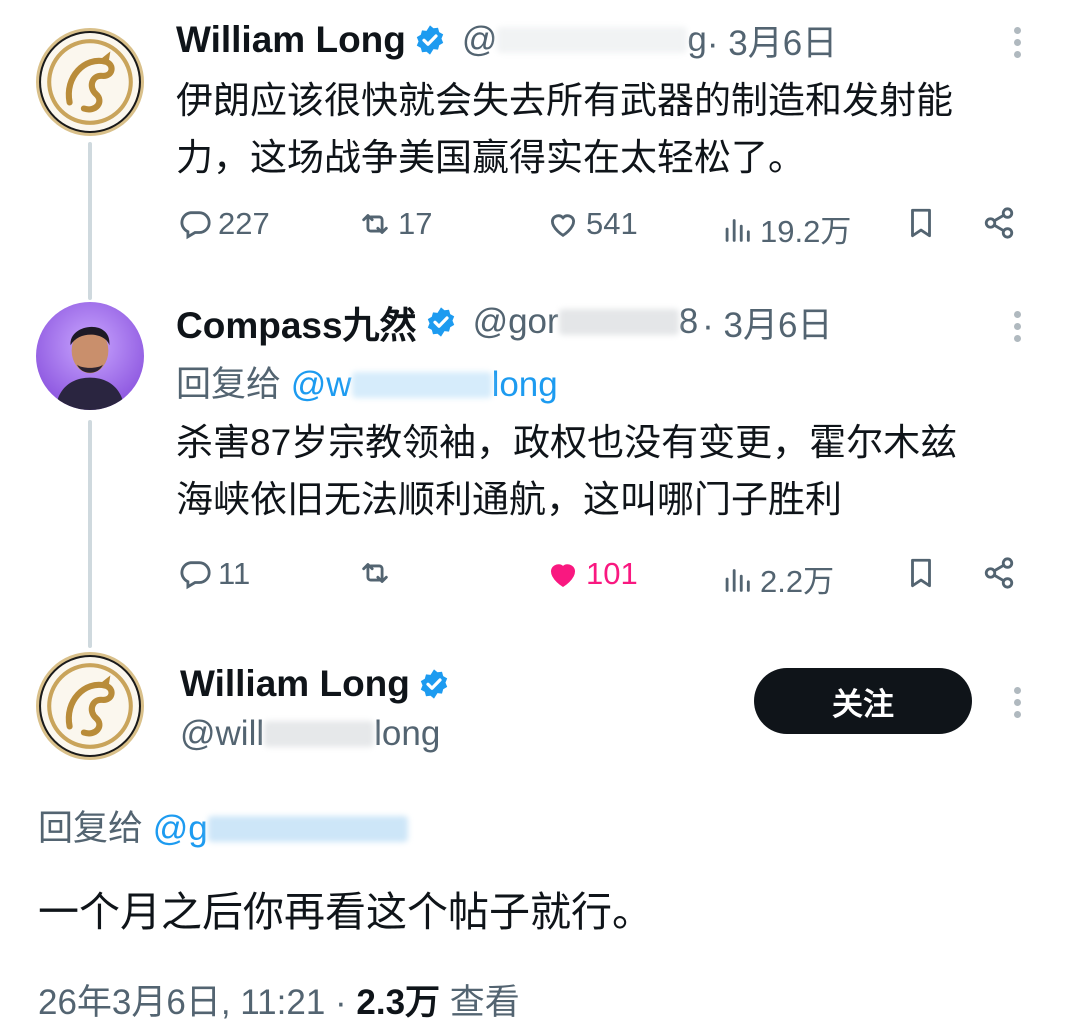 The height and width of the screenshot is (1025, 1070). Describe the element at coordinates (563, 575) in the screenshot. I see `heart-filled-icon` at that location.